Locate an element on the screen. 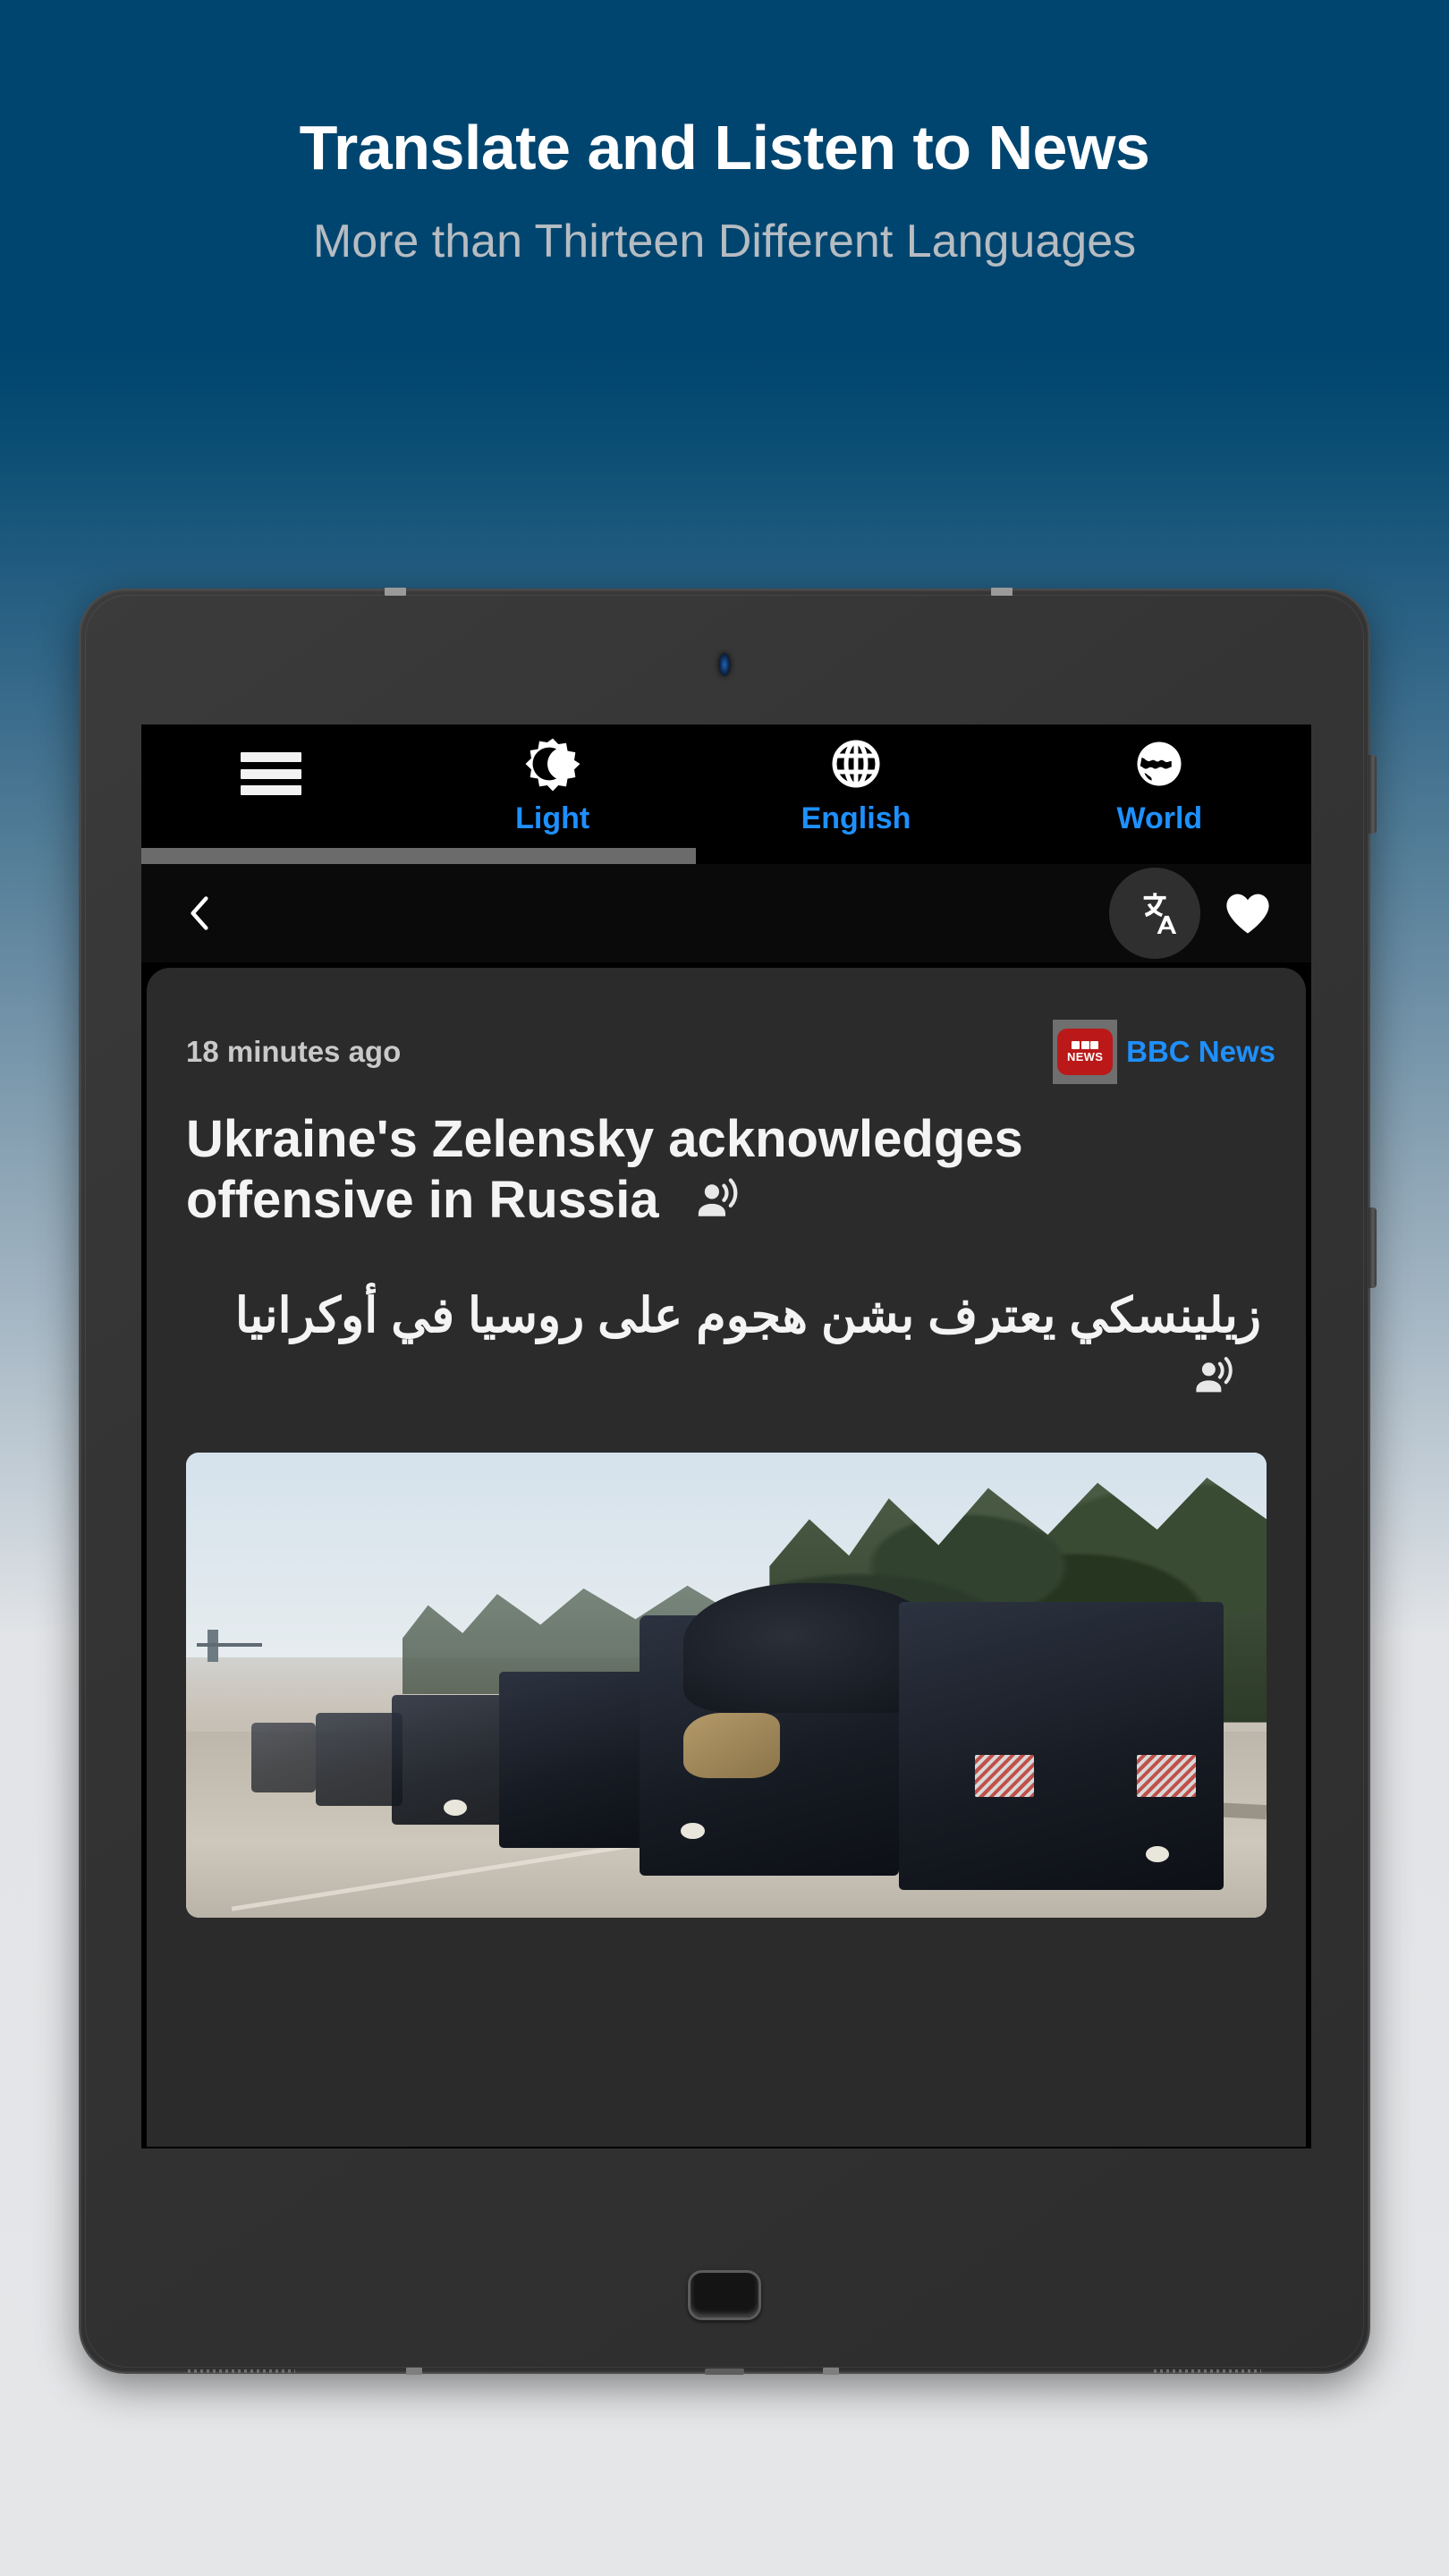  hamburger-menu-icon is located at coordinates (271, 773).